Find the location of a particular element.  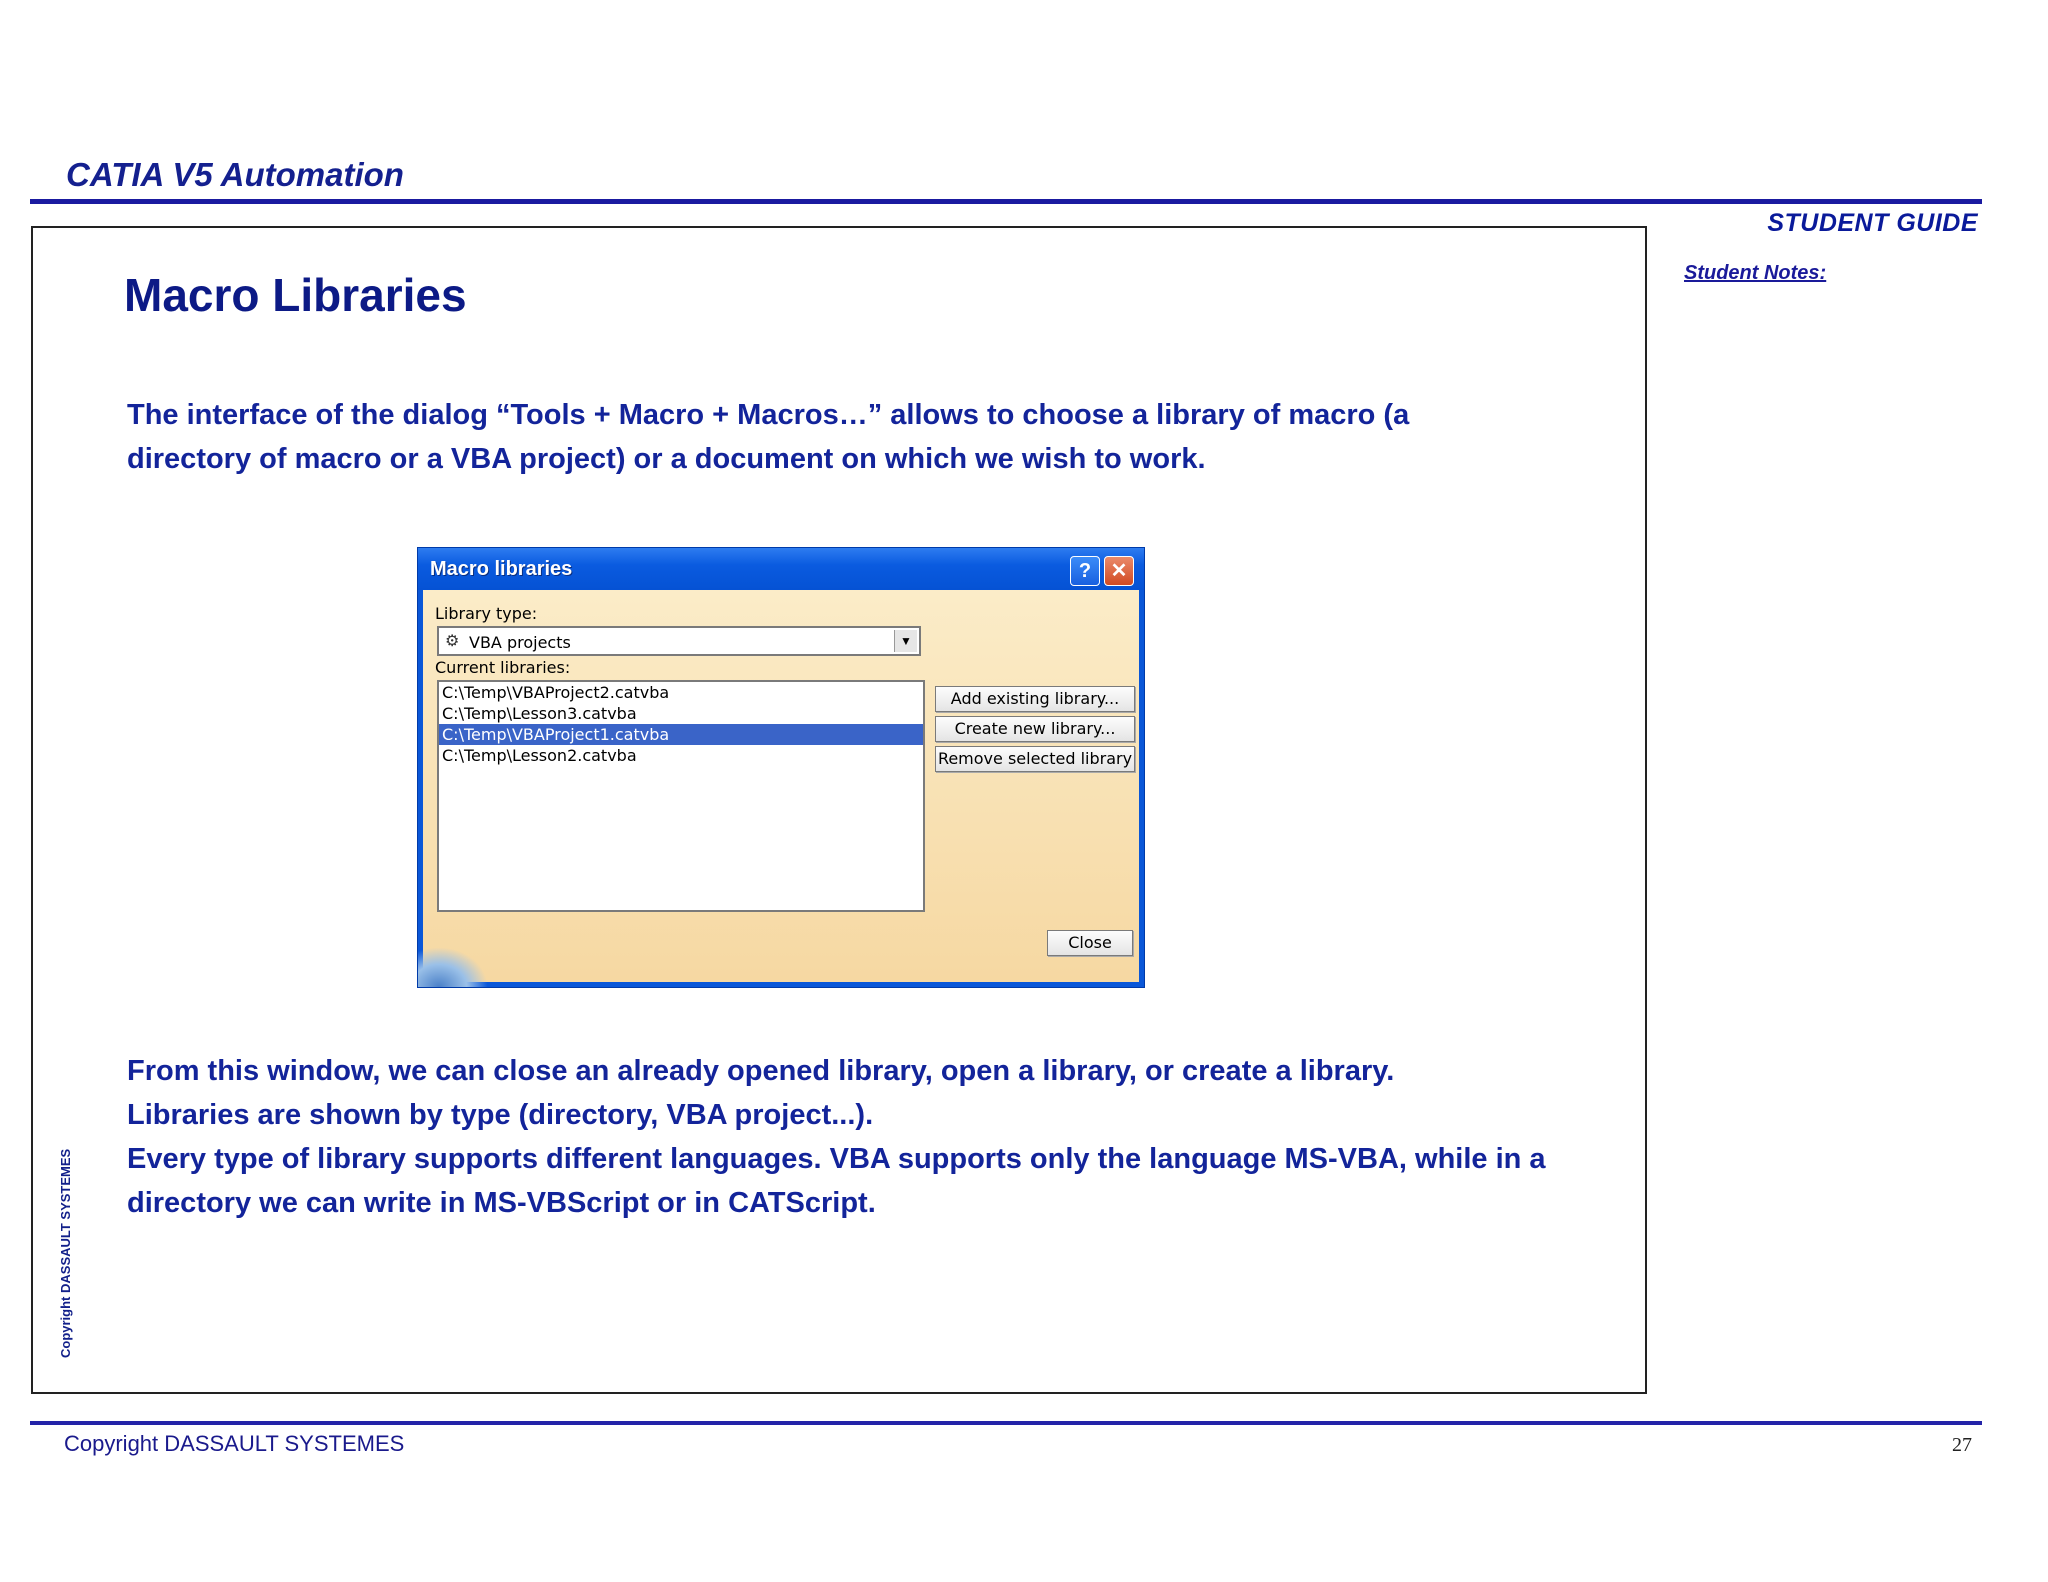

chevron-down-icon: ▼ is located at coordinates (905, 641).